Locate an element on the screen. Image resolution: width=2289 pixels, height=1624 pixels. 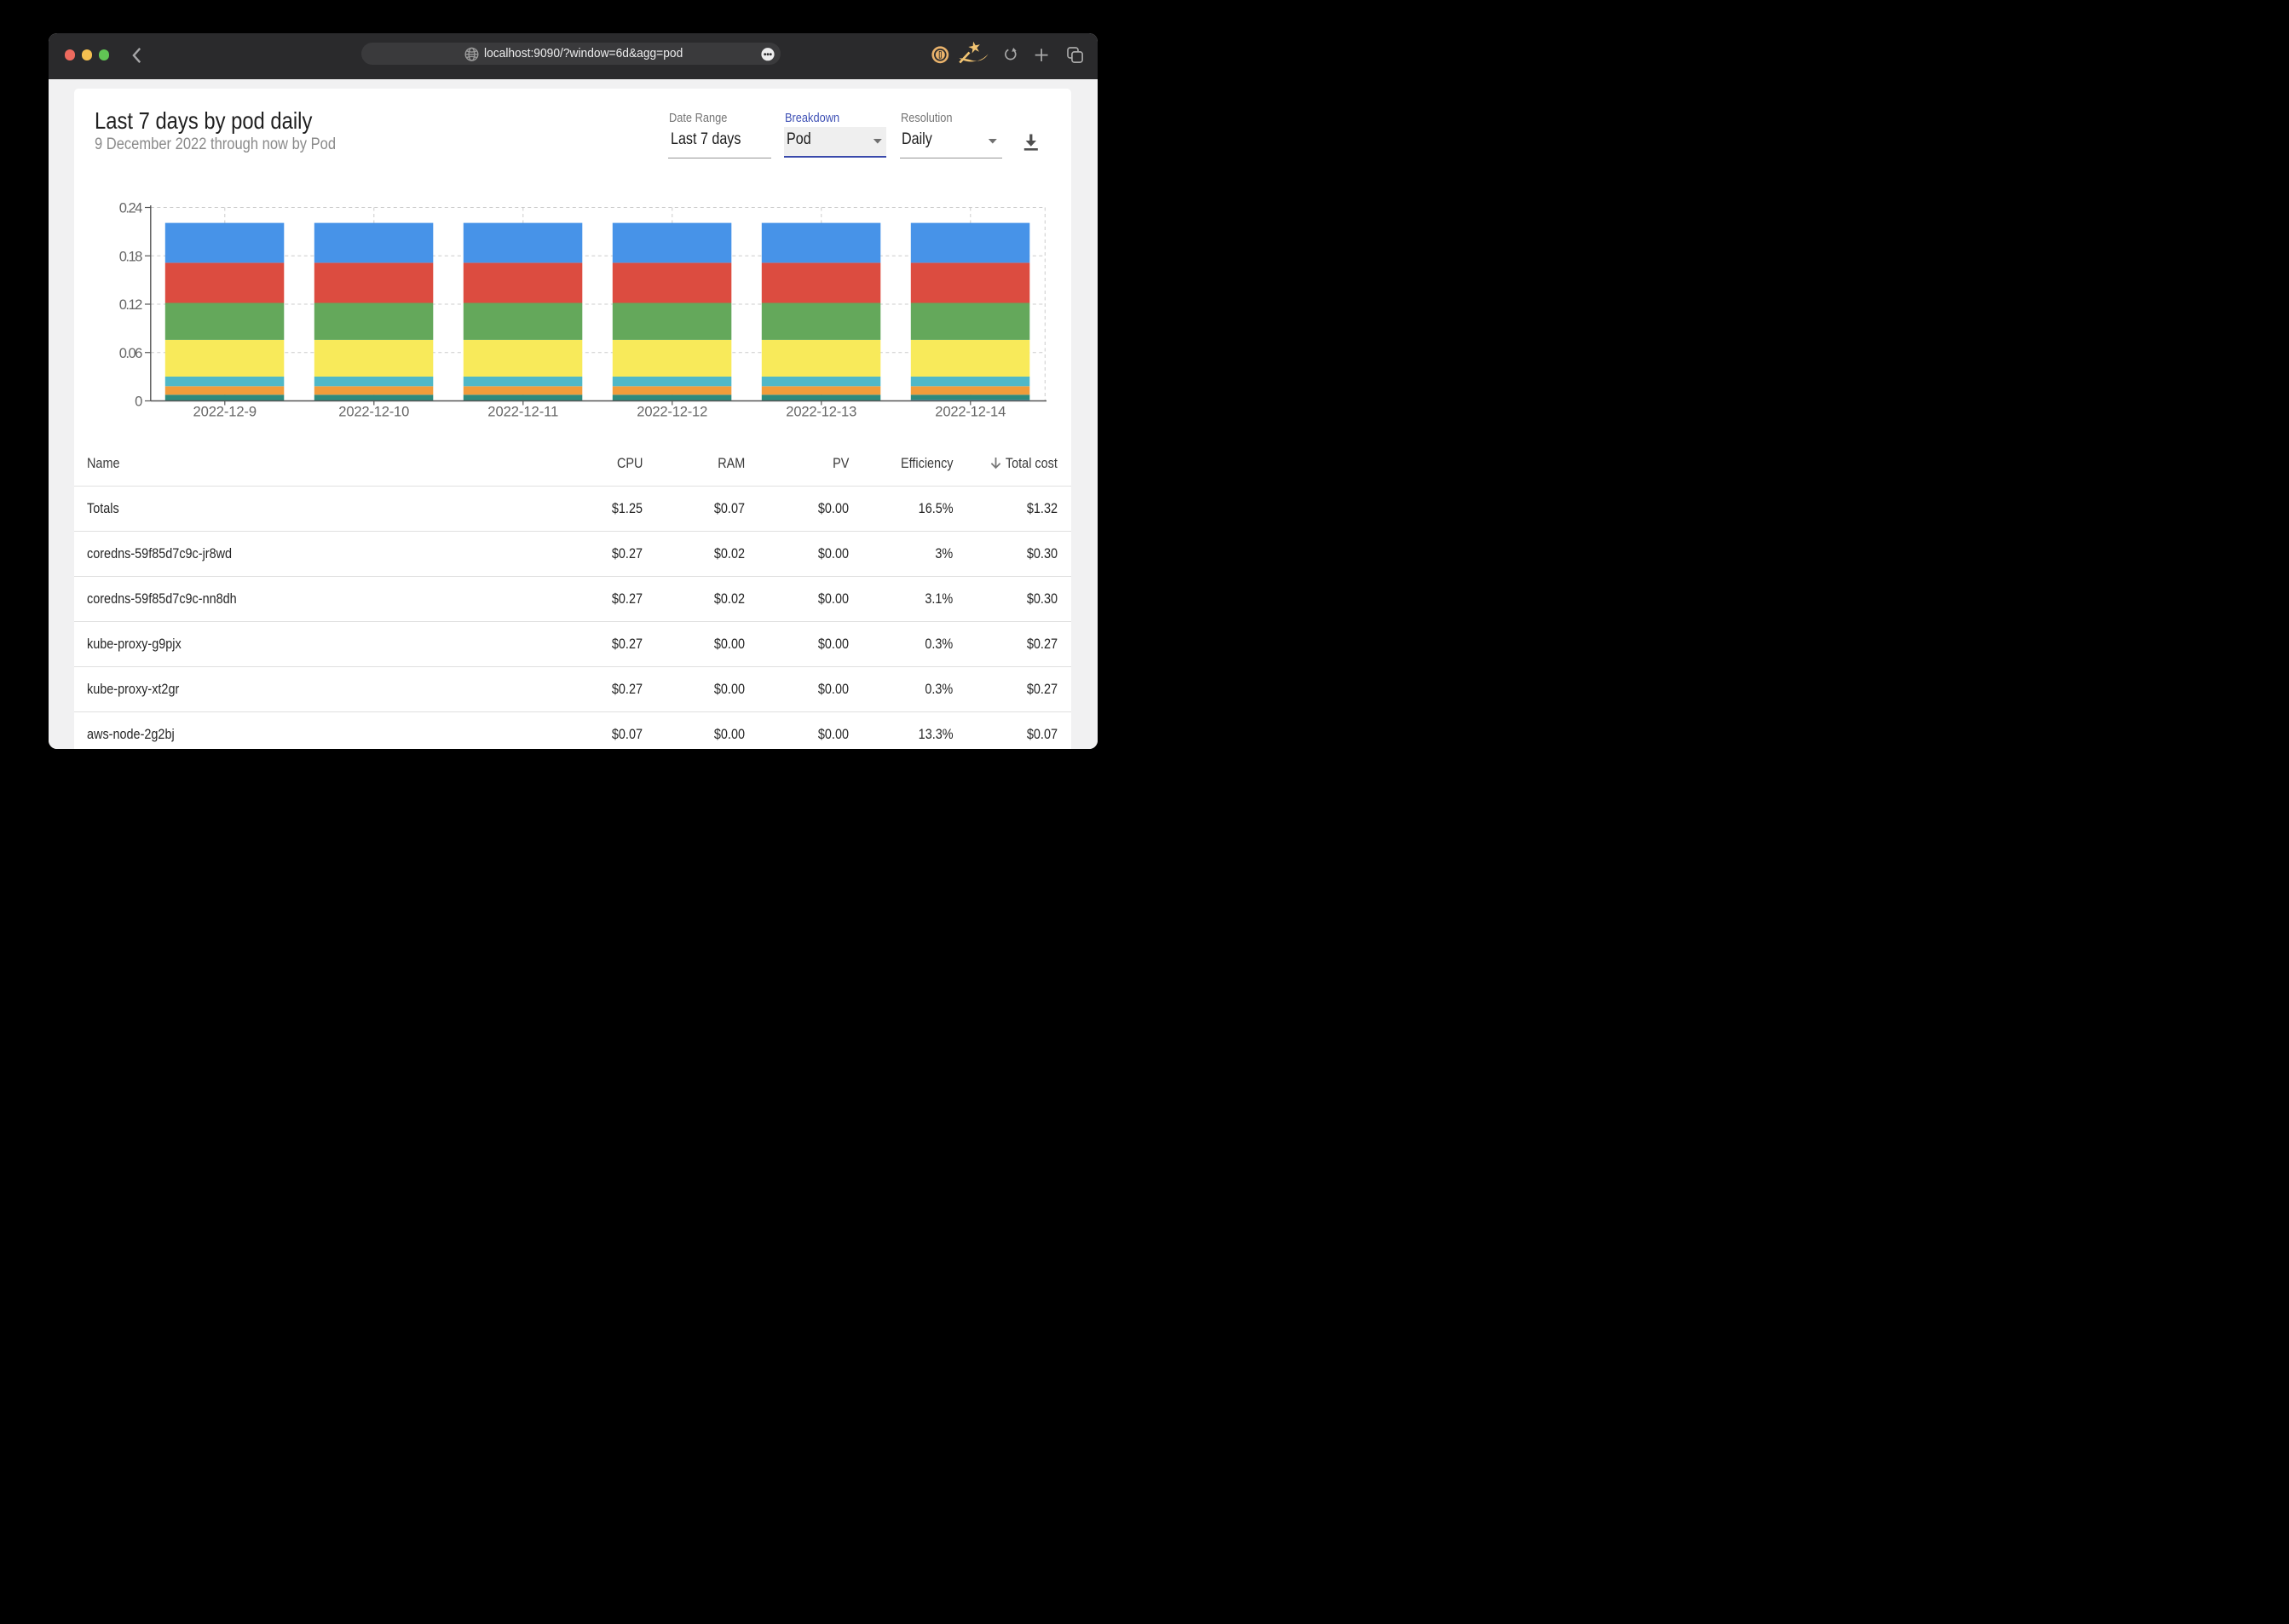
svg-text: 2022-12-9 is located at coordinates (224, 411).